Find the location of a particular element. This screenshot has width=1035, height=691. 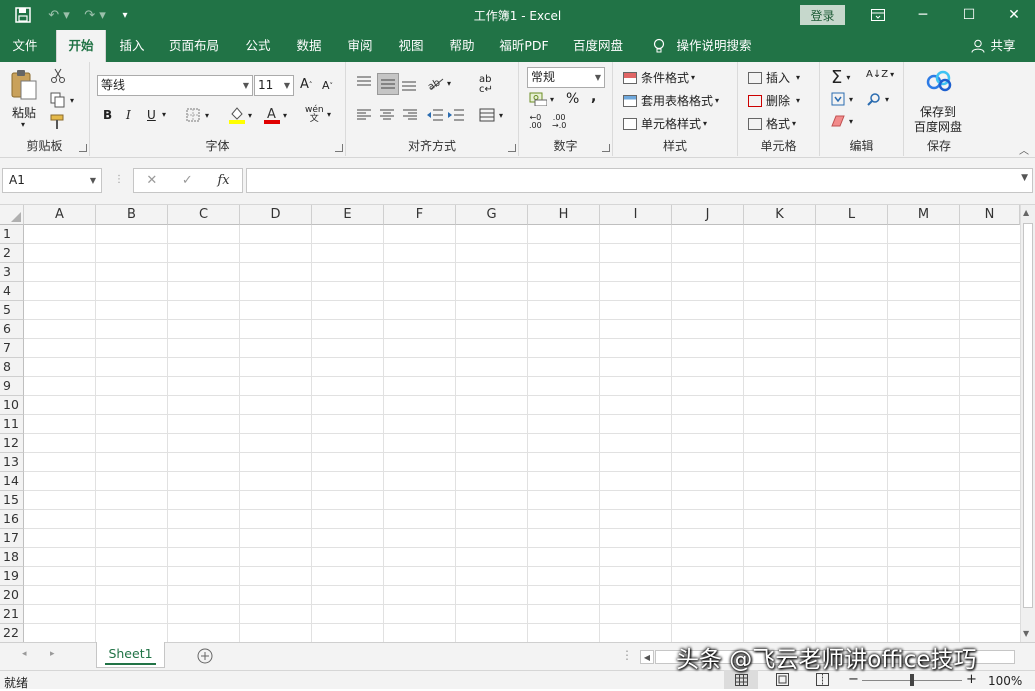

column-header: L is located at coordinates (852, 215).